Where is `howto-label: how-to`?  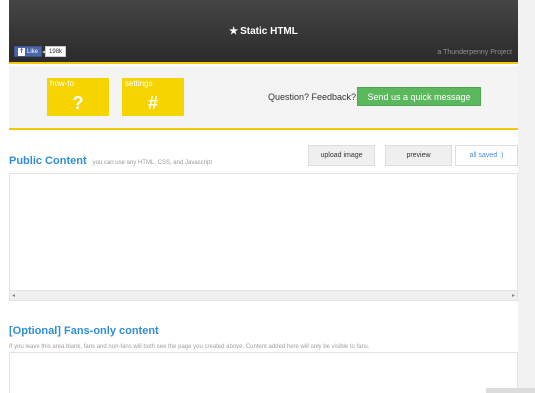 howto-label: how-to is located at coordinates (62, 83).